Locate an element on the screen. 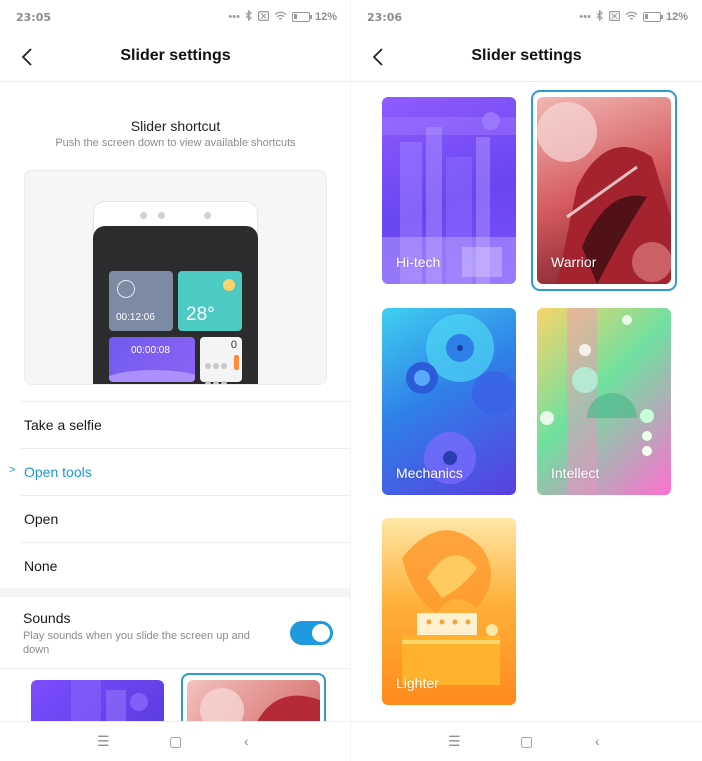 The height and width of the screenshot is (761, 702). theme-name: Hi-tech is located at coordinates (418, 262).